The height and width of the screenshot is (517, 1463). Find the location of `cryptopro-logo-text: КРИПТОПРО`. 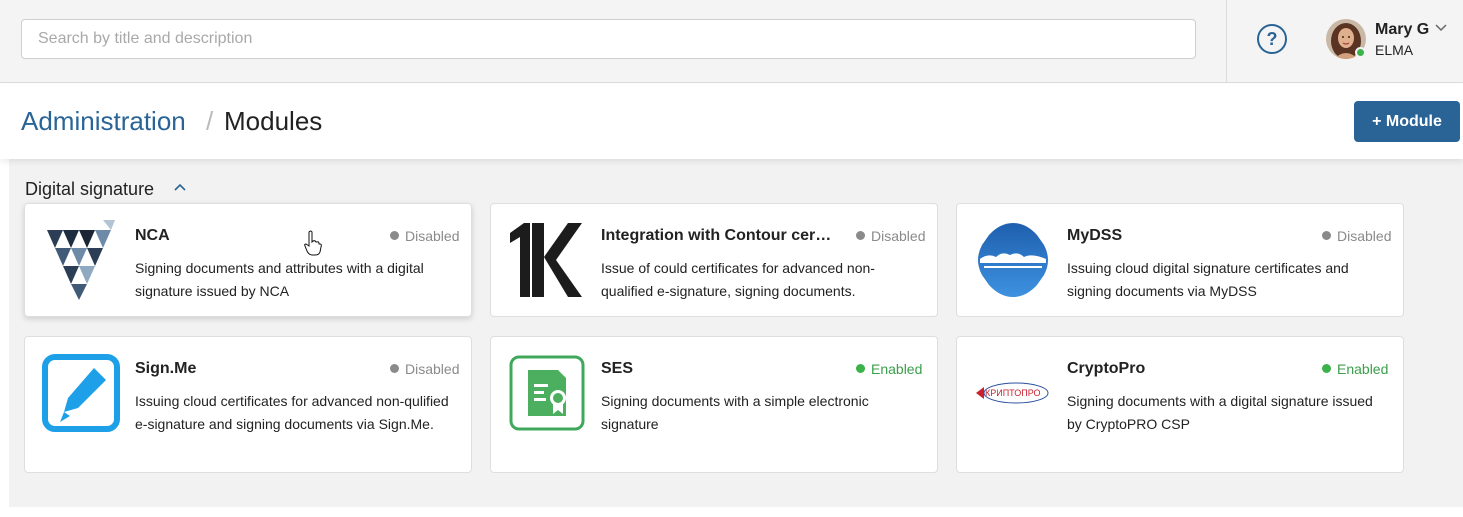

cryptopro-logo-text: КРИПТОПРО is located at coordinates (1013, 393).